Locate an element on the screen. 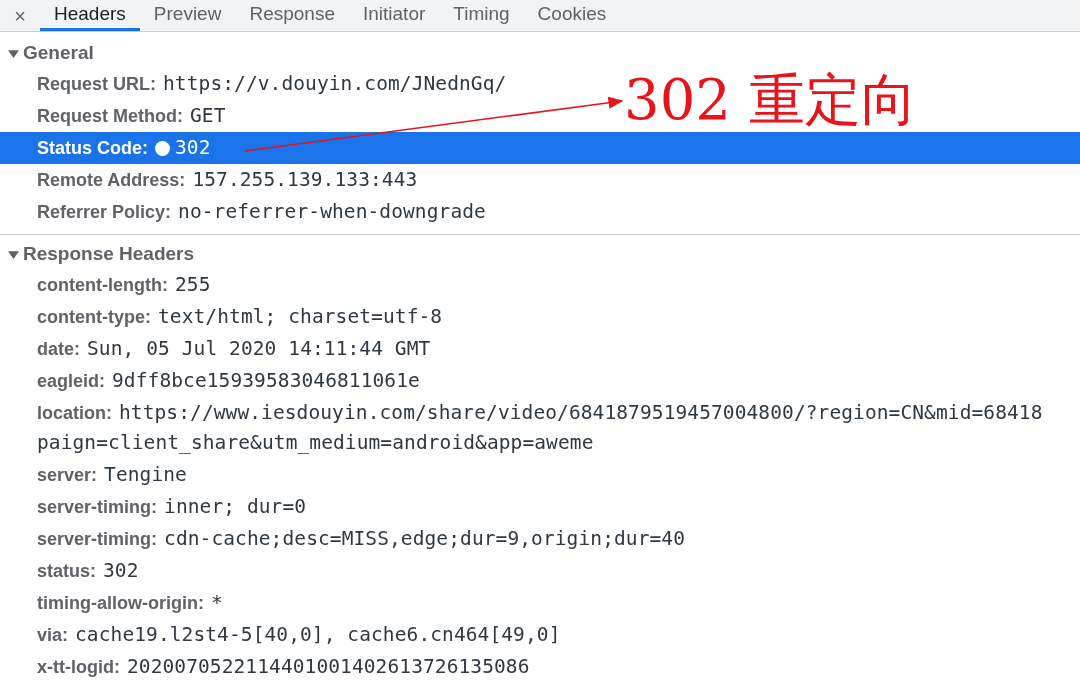  tab: Preview is located at coordinates (187, 15).